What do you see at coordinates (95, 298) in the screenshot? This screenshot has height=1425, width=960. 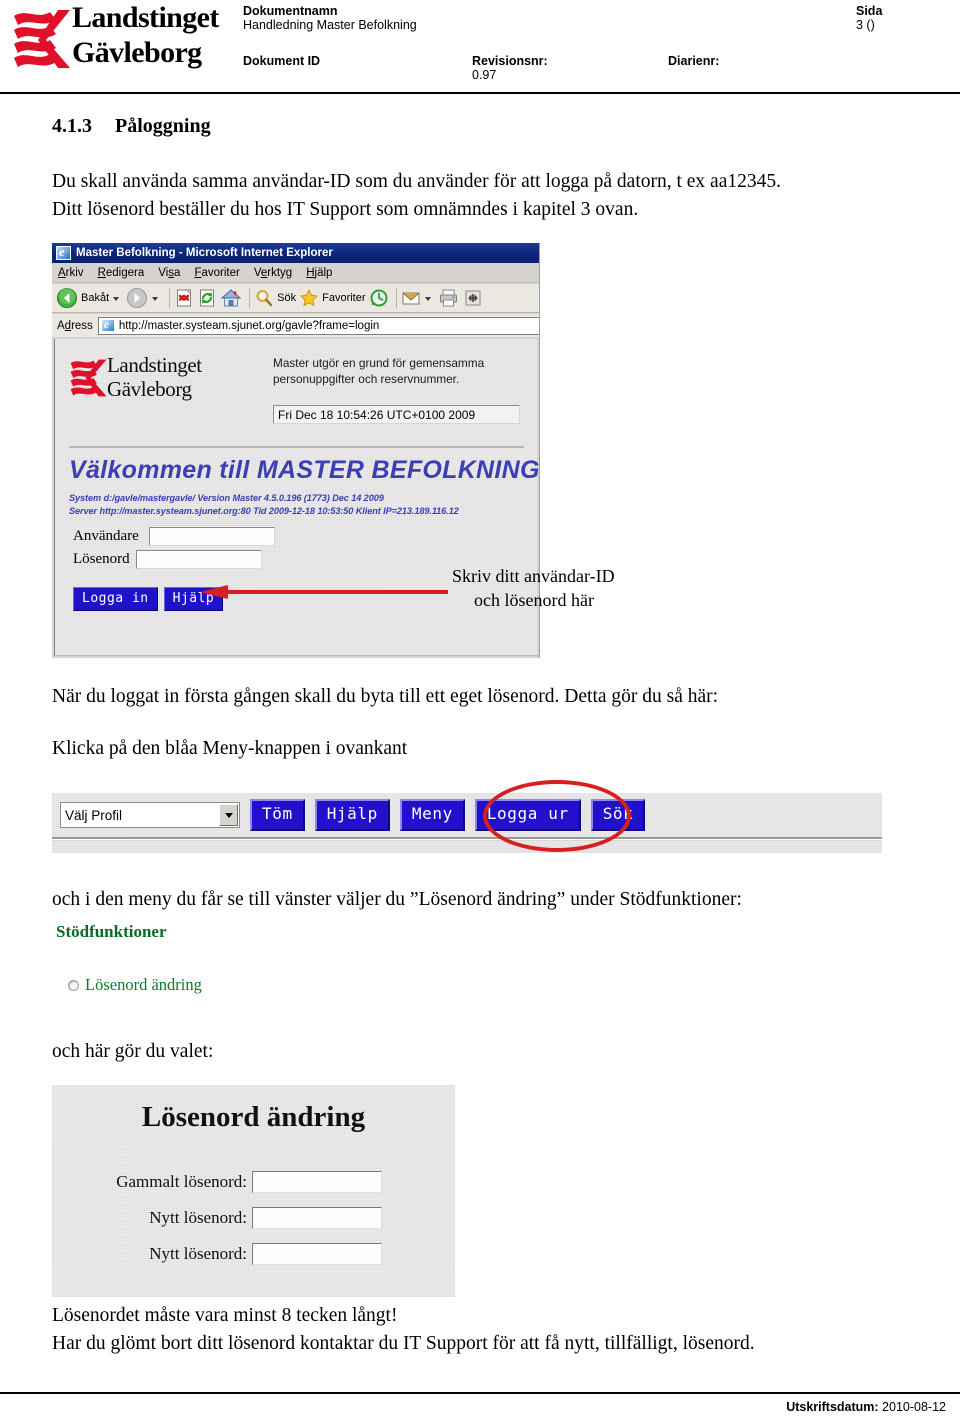 I see `back-button-label: Bakåt` at bounding box center [95, 298].